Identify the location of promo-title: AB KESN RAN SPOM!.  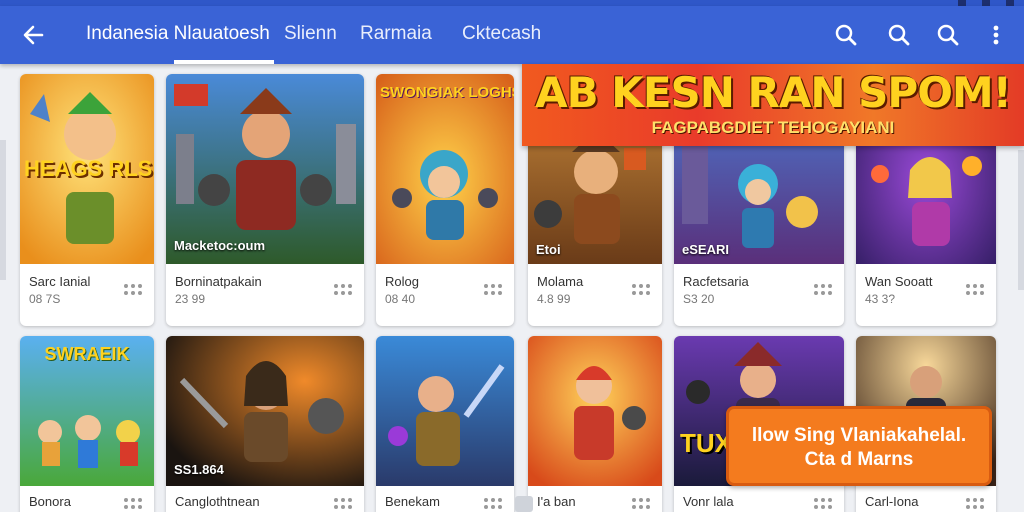
(773, 92).